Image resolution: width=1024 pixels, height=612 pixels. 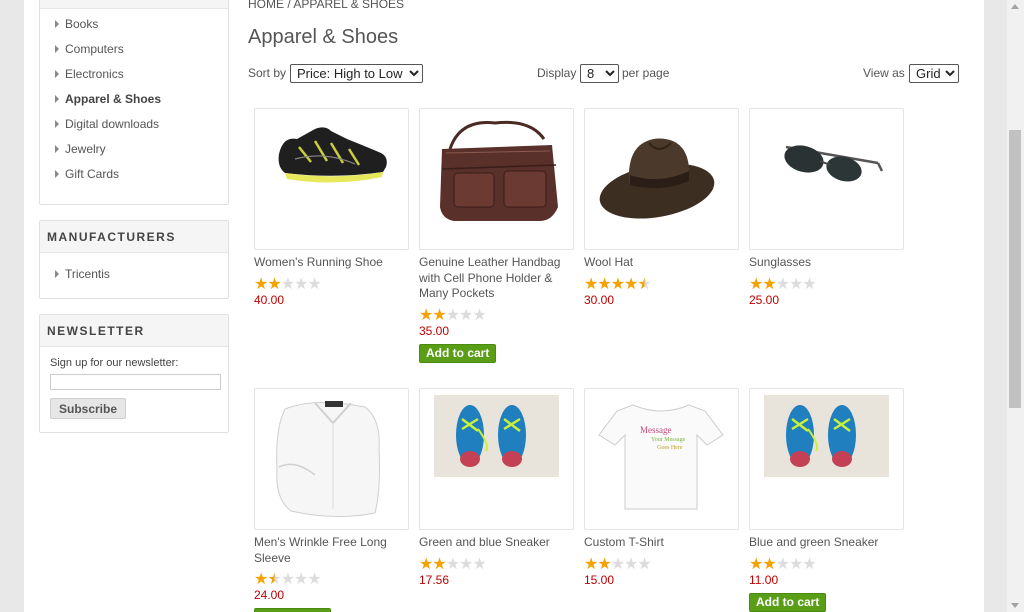 I want to click on vertical-scrollbar, so click(x=1015, y=306).